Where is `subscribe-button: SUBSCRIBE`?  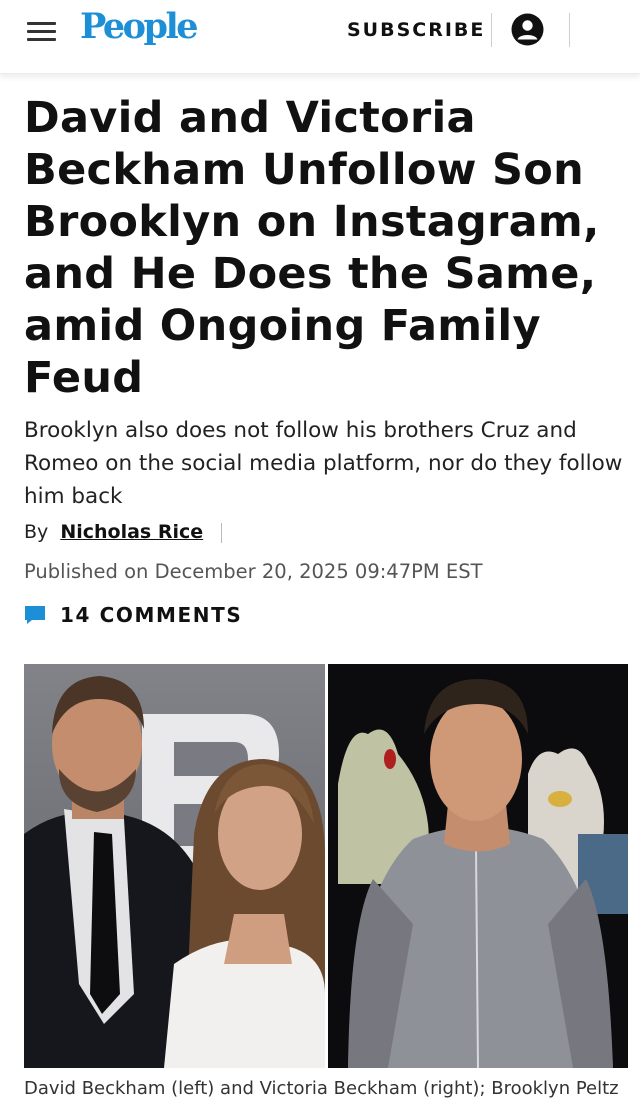
subscribe-button: SUBSCRIBE is located at coordinates (416, 30).